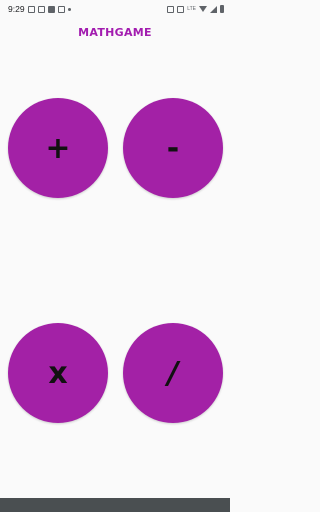 The width and height of the screenshot is (320, 512). I want to click on message-icon, so click(41, 9).